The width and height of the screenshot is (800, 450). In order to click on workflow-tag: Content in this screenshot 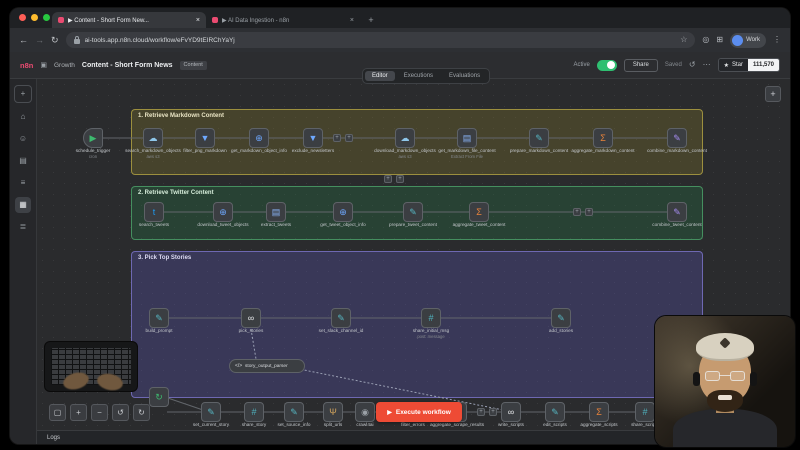, I will do `click(193, 65)`.